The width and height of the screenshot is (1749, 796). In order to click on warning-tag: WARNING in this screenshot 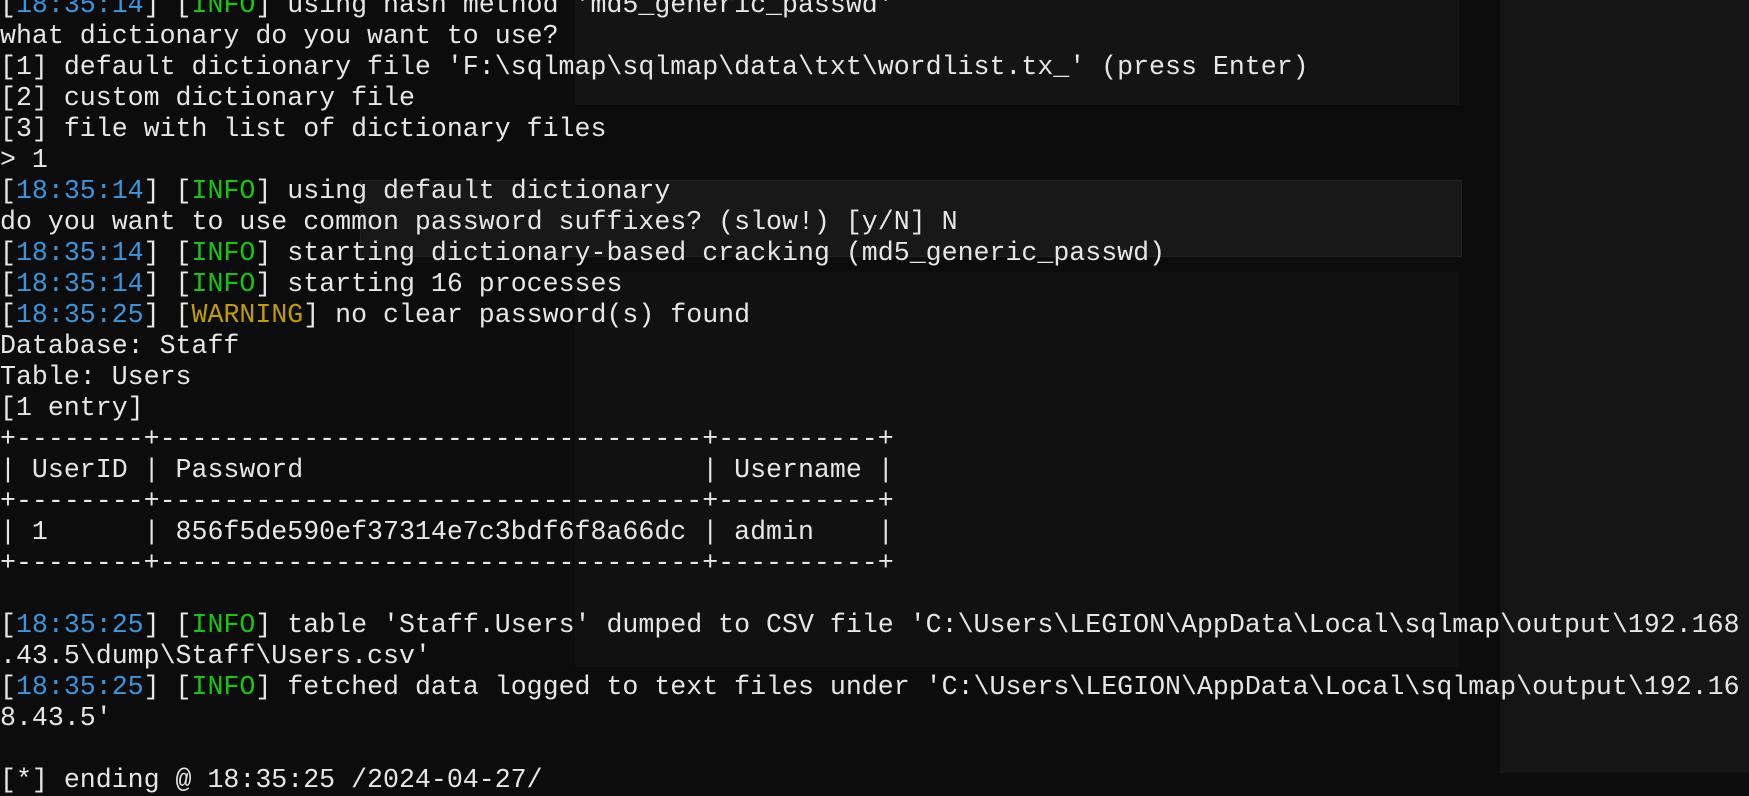, I will do `click(247, 315)`.